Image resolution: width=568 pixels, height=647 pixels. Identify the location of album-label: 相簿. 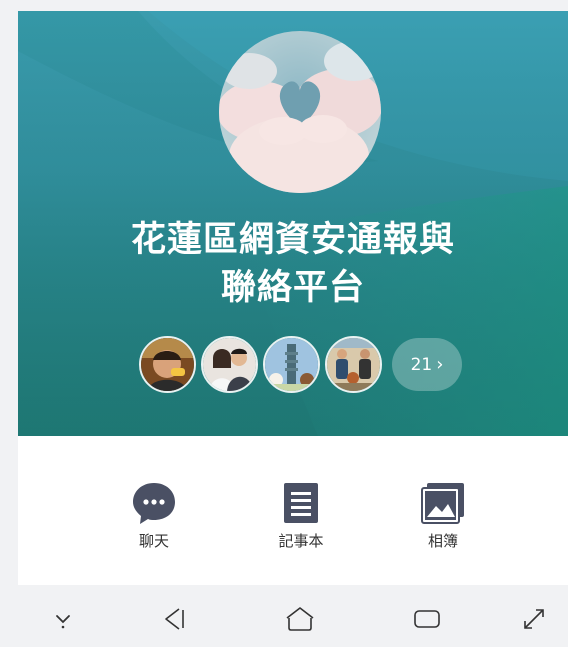
(442, 541).